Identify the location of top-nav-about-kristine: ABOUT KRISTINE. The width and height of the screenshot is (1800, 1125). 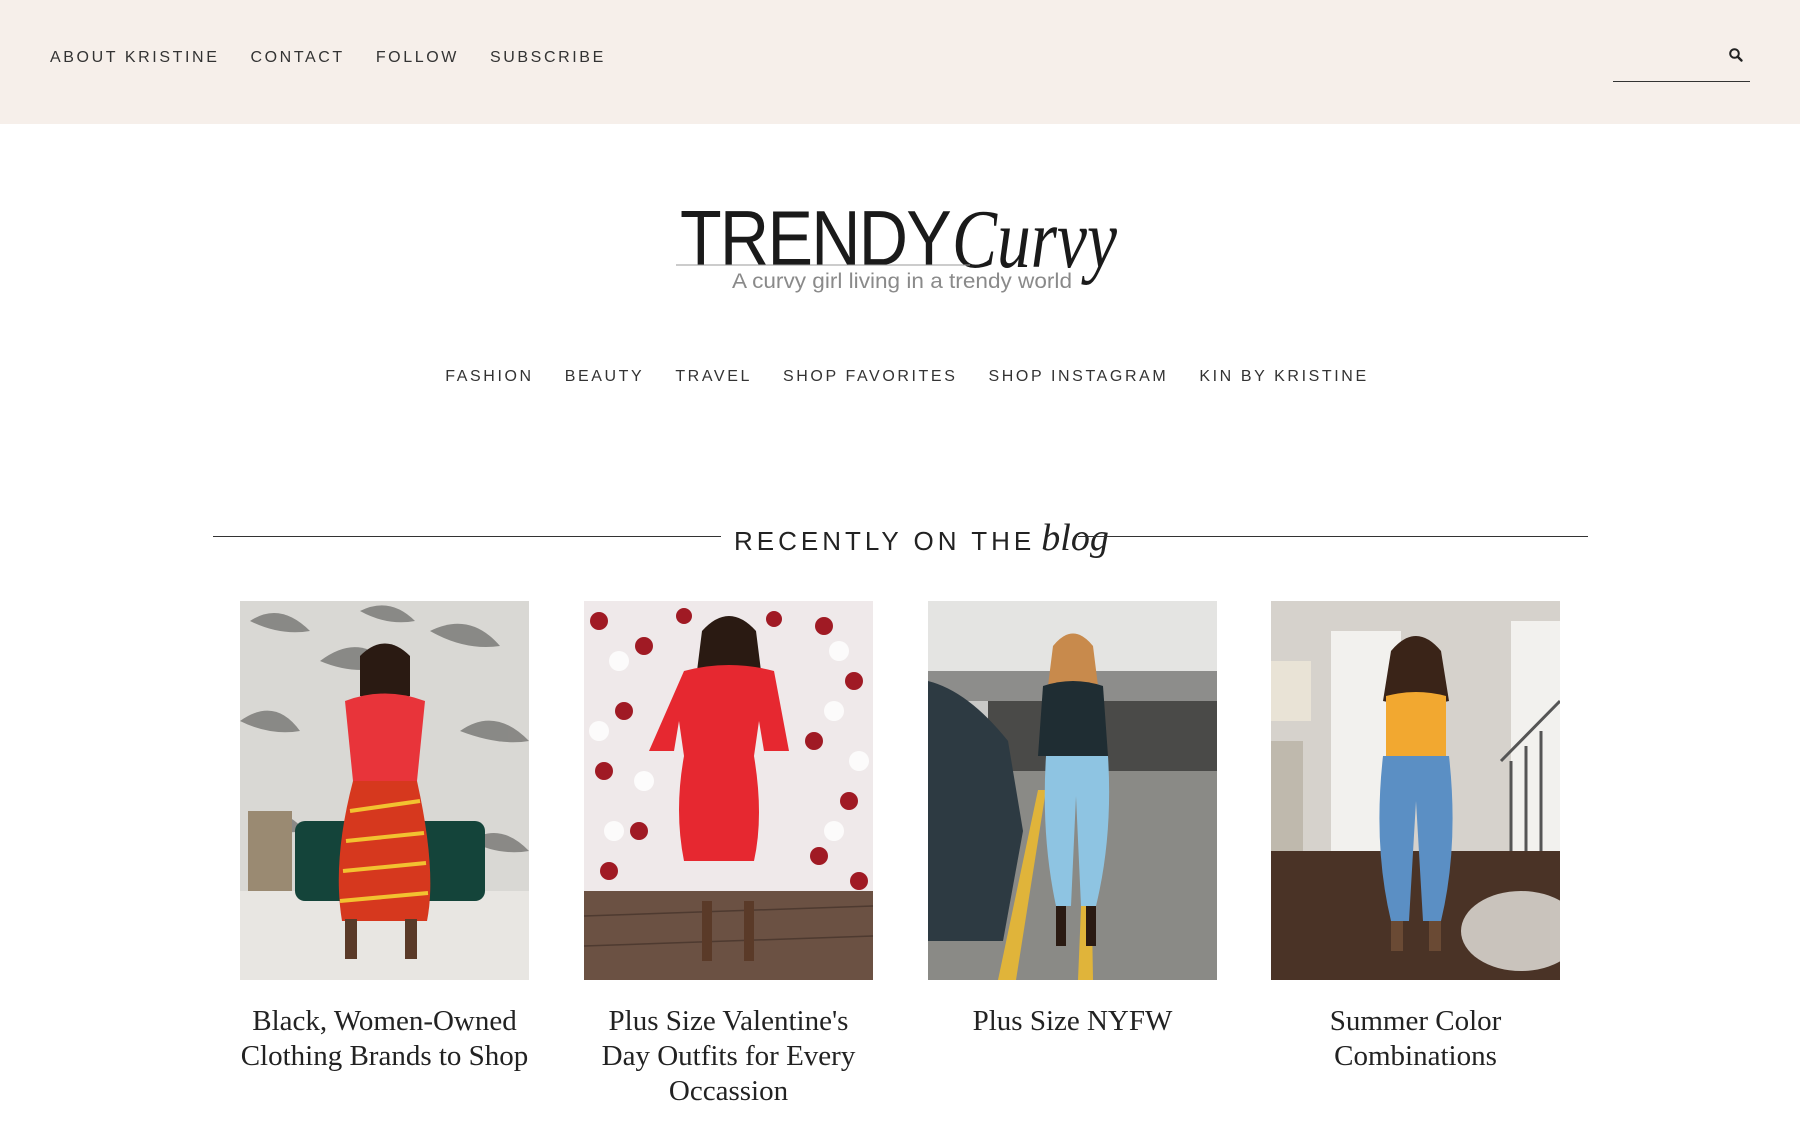
(134, 58).